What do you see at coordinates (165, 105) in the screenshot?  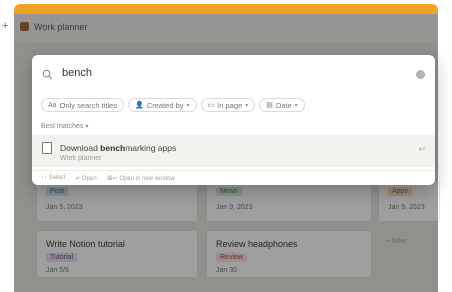 I see `filter-label: Created by` at bounding box center [165, 105].